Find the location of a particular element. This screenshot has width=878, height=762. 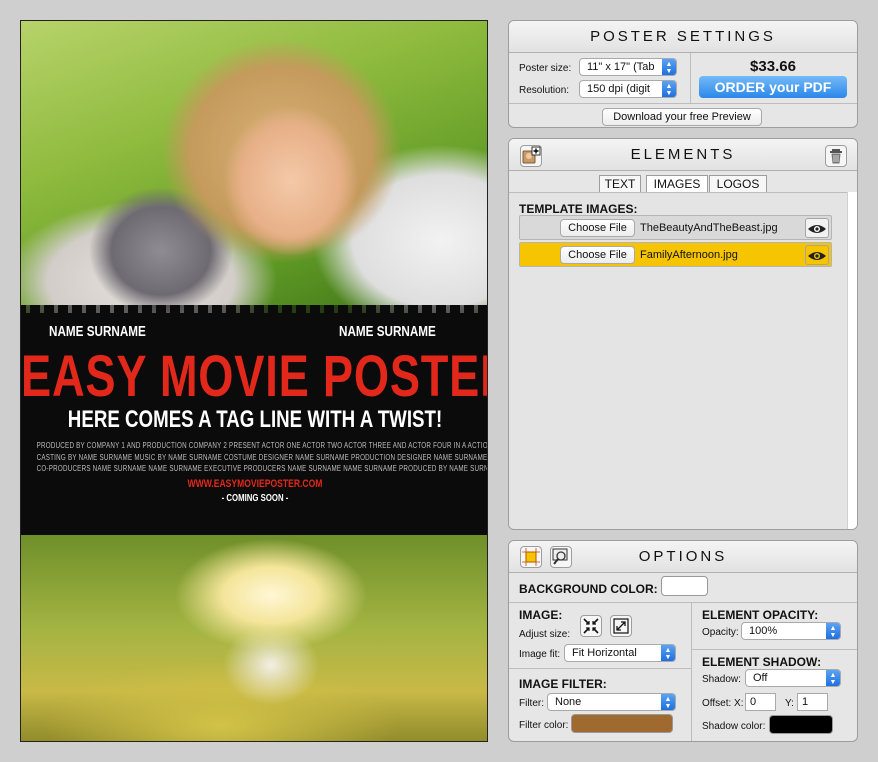

filter-value: None is located at coordinates (568, 702).